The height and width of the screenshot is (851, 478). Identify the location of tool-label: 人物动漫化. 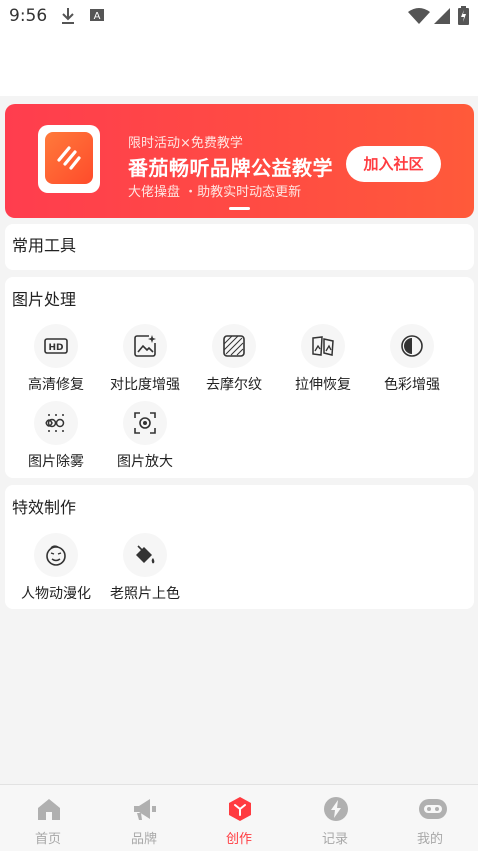
(56, 594).